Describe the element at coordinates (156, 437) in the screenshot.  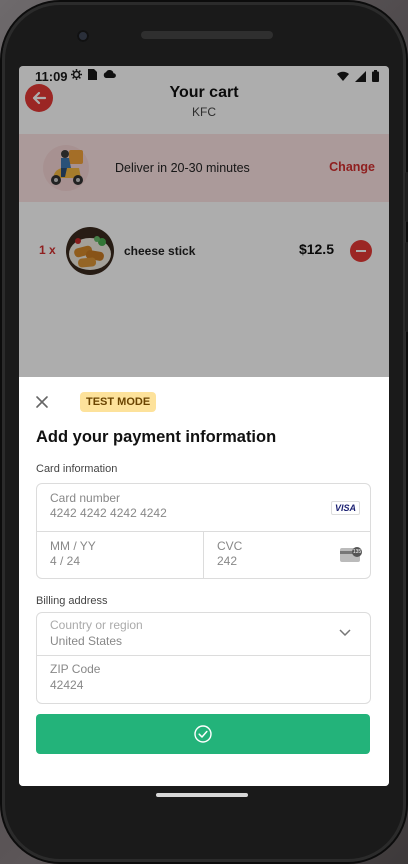
I see `payment-title: Add your payment information` at that location.